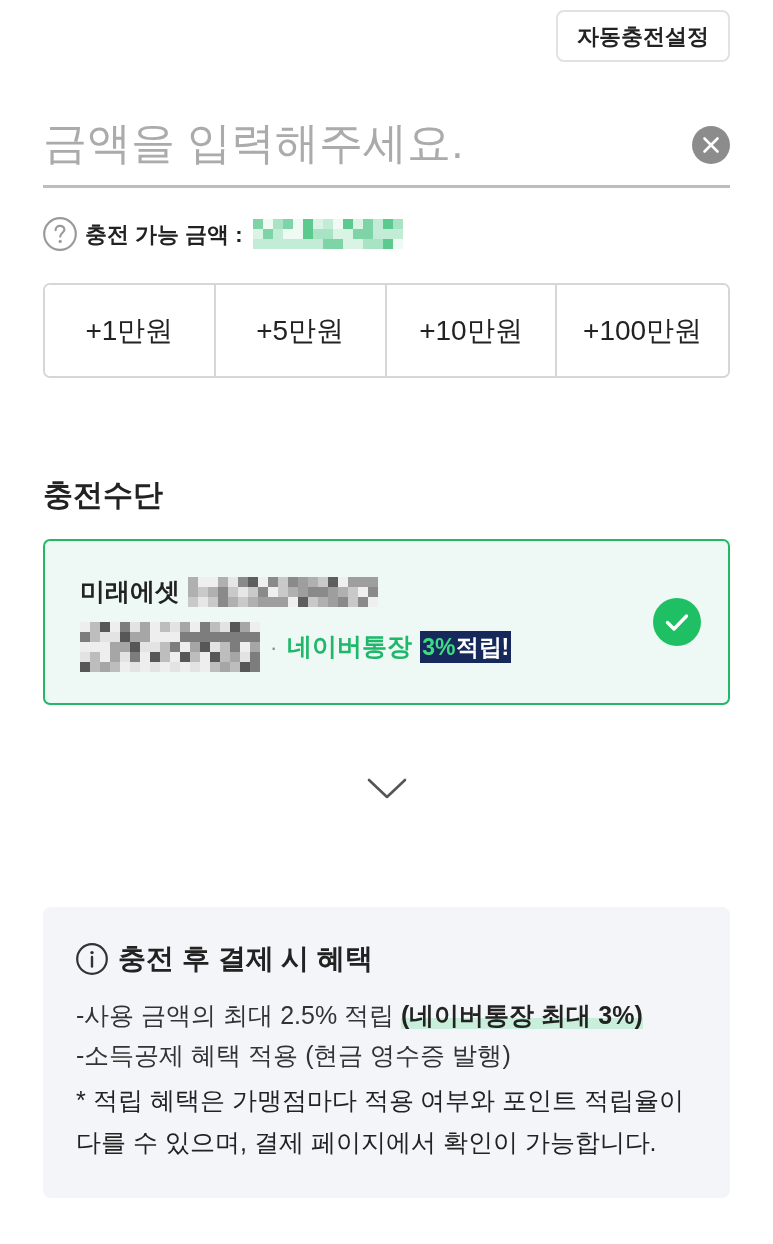 The height and width of the screenshot is (1244, 773). I want to click on info-icon, so click(92, 959).